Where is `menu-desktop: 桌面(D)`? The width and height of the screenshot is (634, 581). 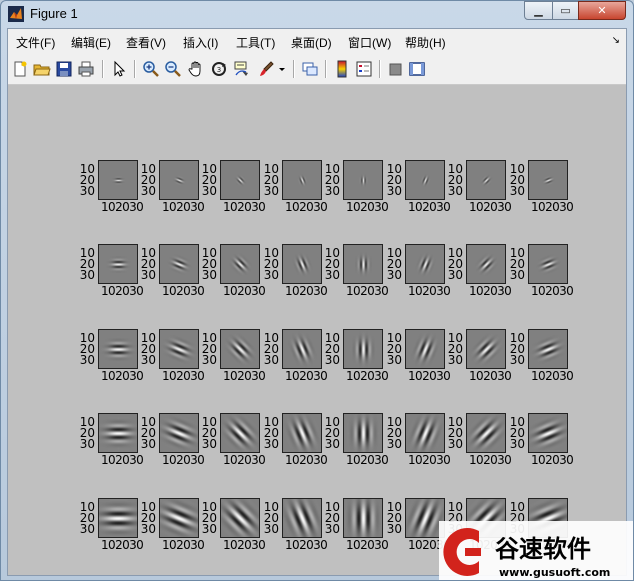 menu-desktop: 桌面(D) is located at coordinates (311, 42).